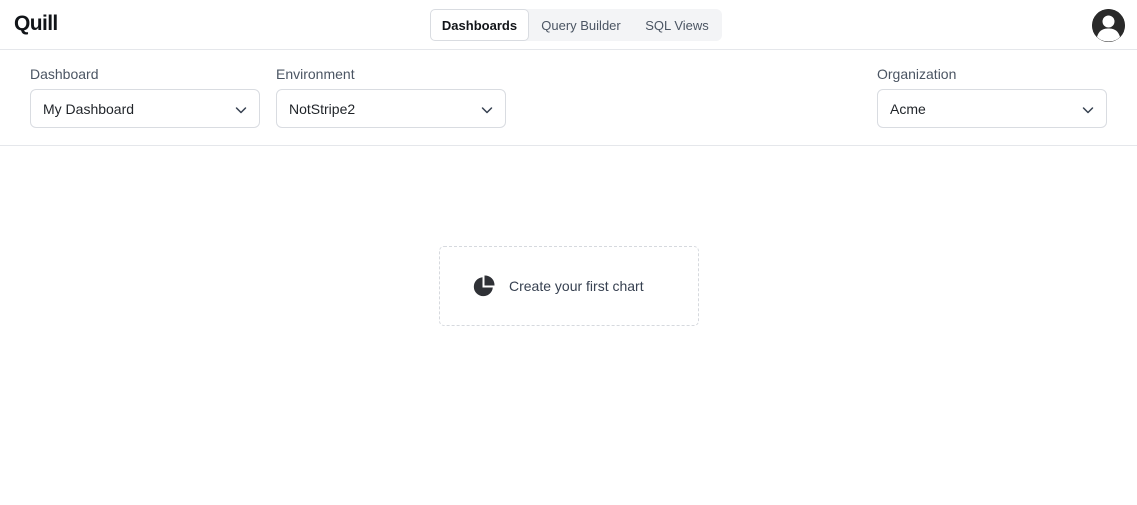  I want to click on environment-filter-label: Environment, so click(315, 74).